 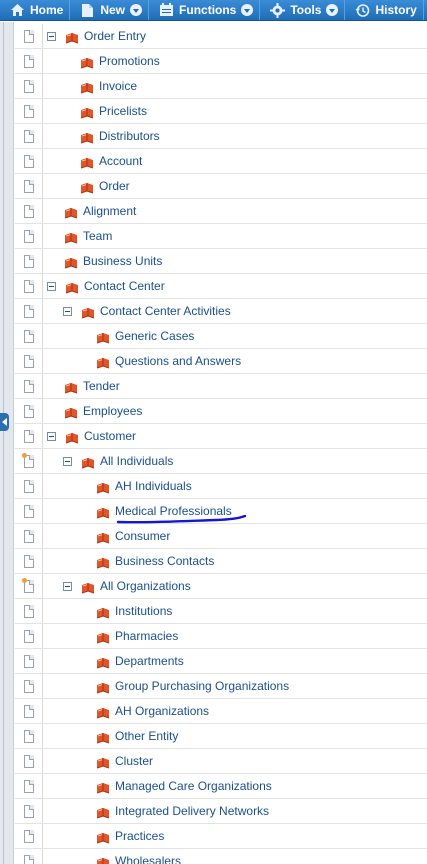 What do you see at coordinates (123, 111) in the screenshot?
I see `tree-node-label: Pricelists` at bounding box center [123, 111].